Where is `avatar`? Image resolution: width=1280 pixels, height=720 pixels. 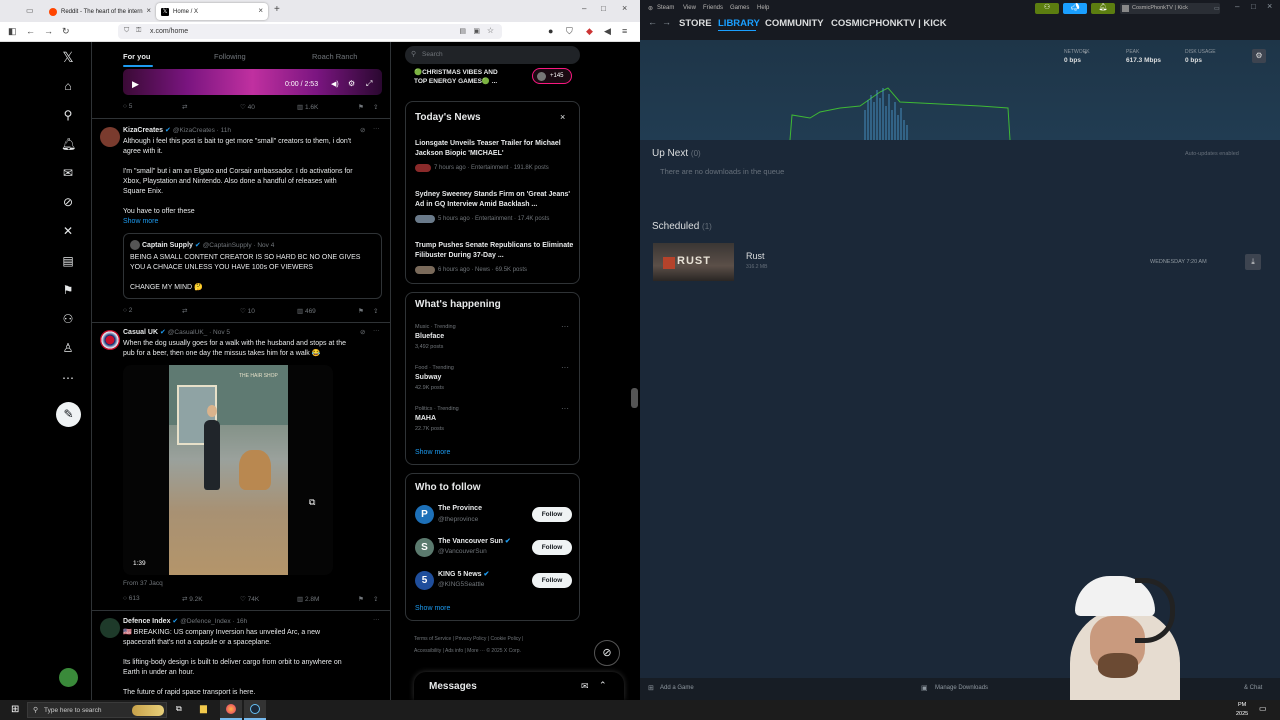
avatar is located at coordinates (110, 137).